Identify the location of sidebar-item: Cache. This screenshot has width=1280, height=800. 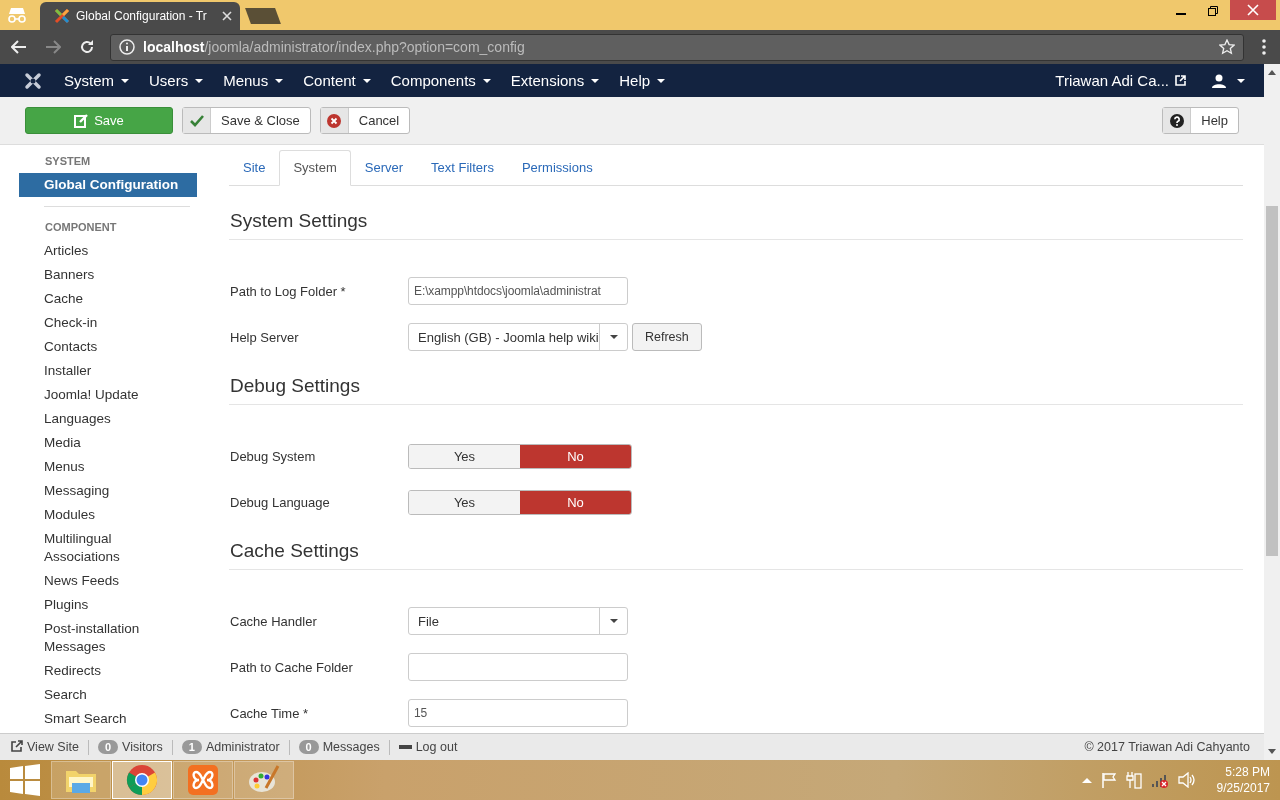
(108, 299).